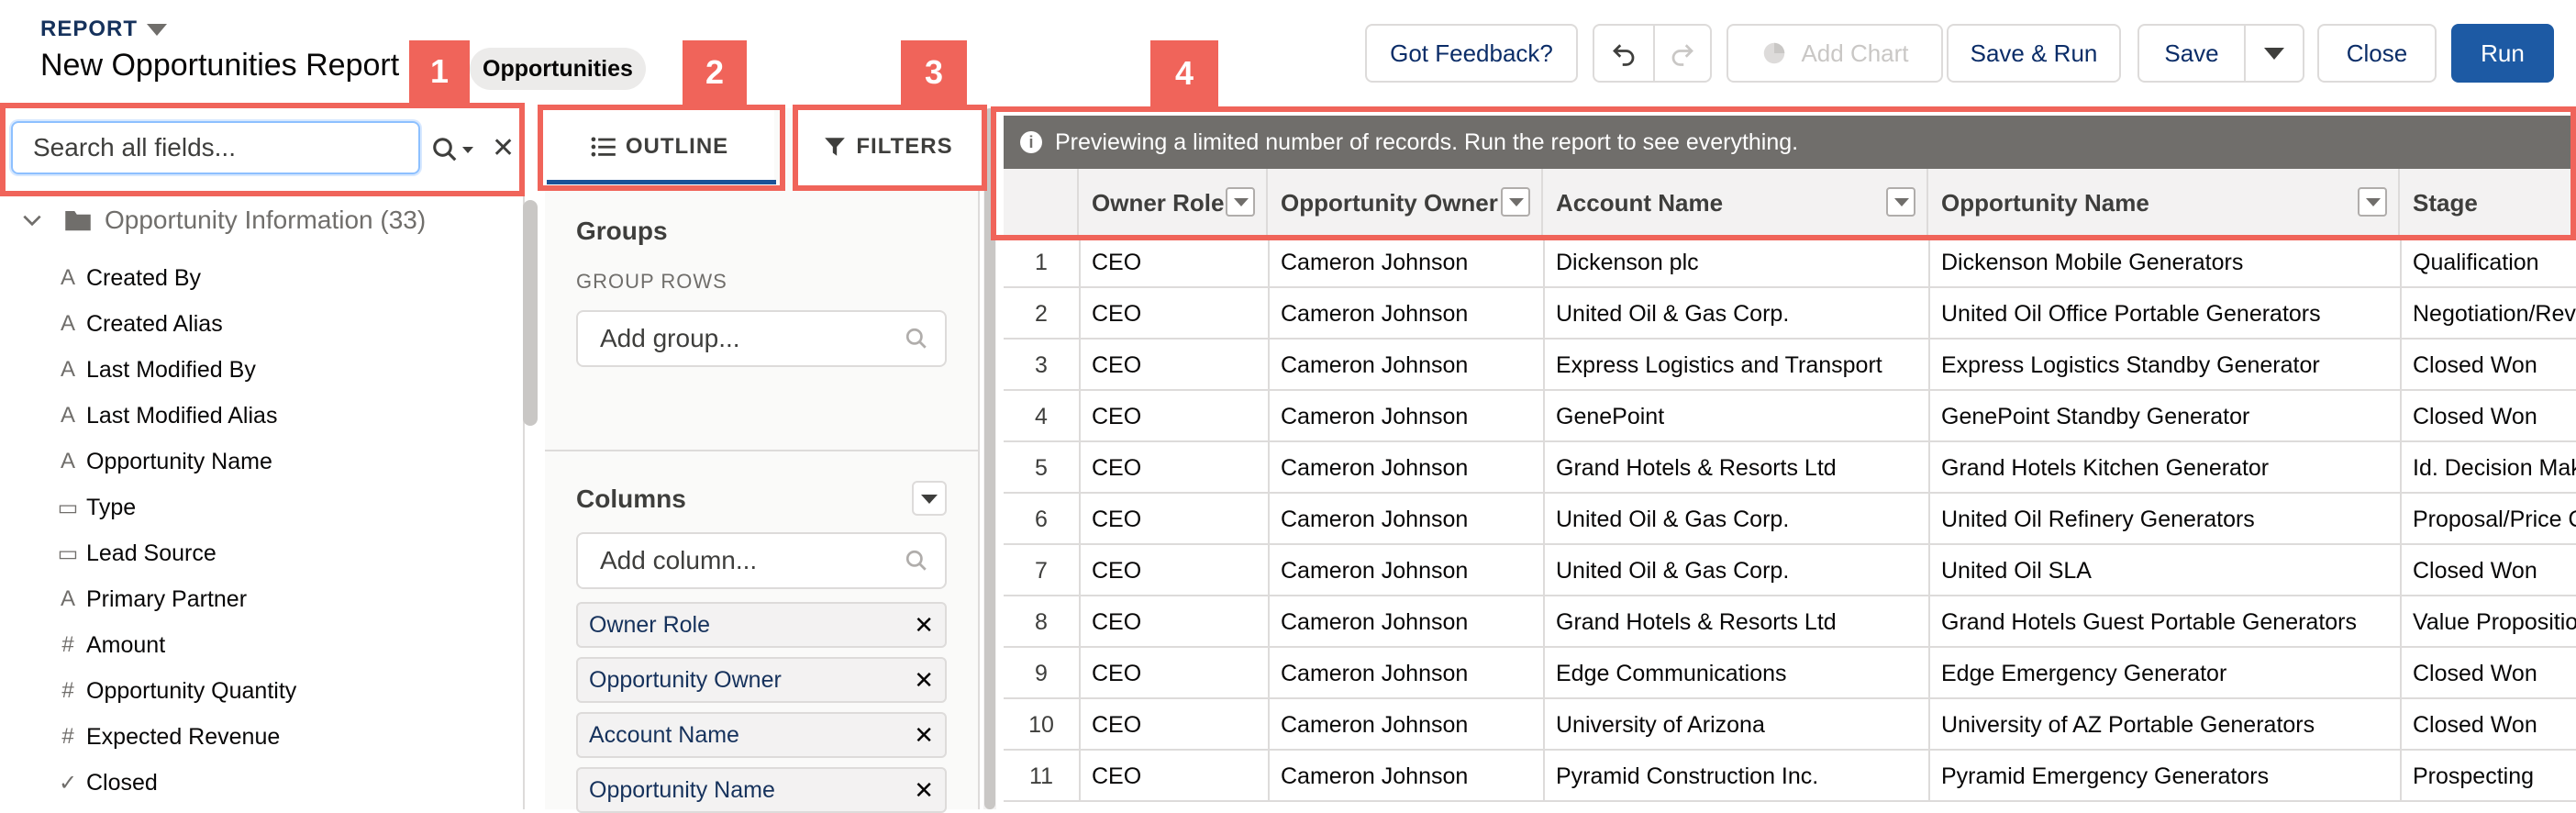 This screenshot has width=2576, height=813. What do you see at coordinates (154, 370) in the screenshot?
I see `field-item: A Last Modified By` at bounding box center [154, 370].